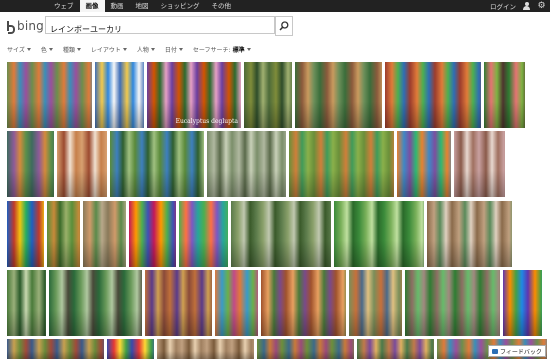  What do you see at coordinates (142, 50) in the screenshot?
I see `filter-people-label: 人物` at bounding box center [142, 50].